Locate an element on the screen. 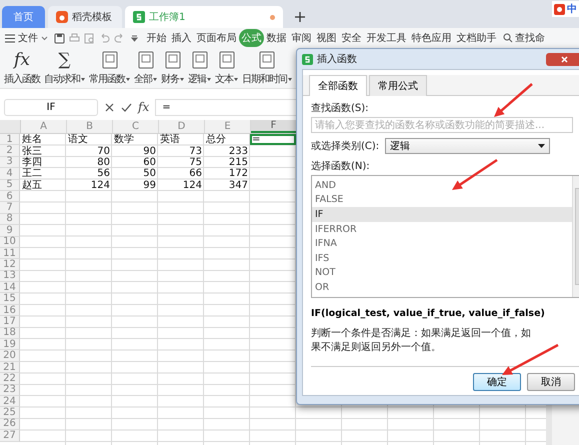  dialog-tab: 全部函数 is located at coordinates (338, 85).